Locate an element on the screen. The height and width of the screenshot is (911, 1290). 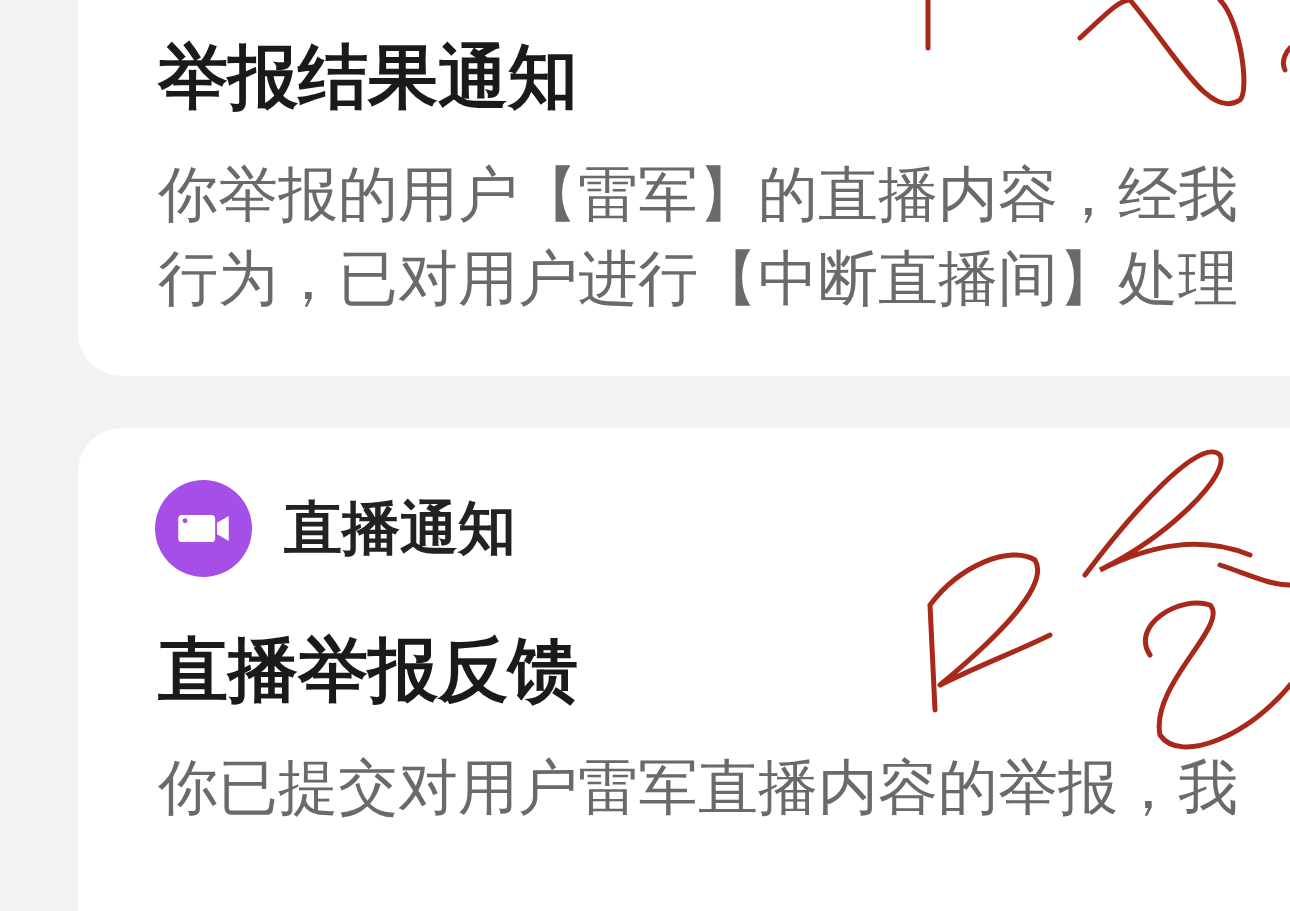
notification-text: 行为，已对用户进行【中断直播间】处理 is located at coordinates (698, 278).